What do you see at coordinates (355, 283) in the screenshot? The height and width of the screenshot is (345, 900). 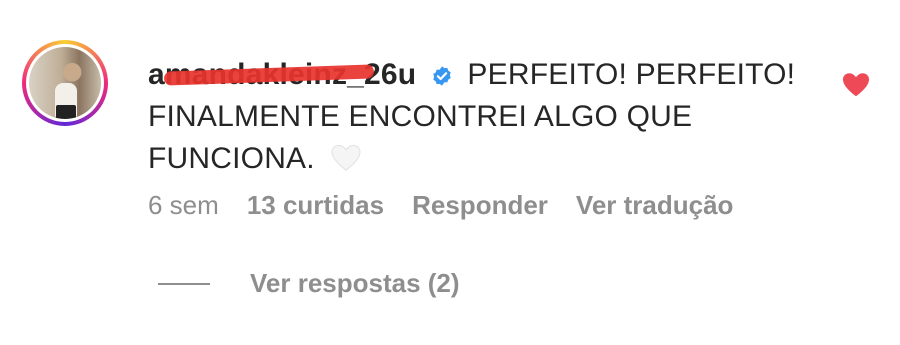 I see `view-replies-label: Ver respostas (2)` at bounding box center [355, 283].